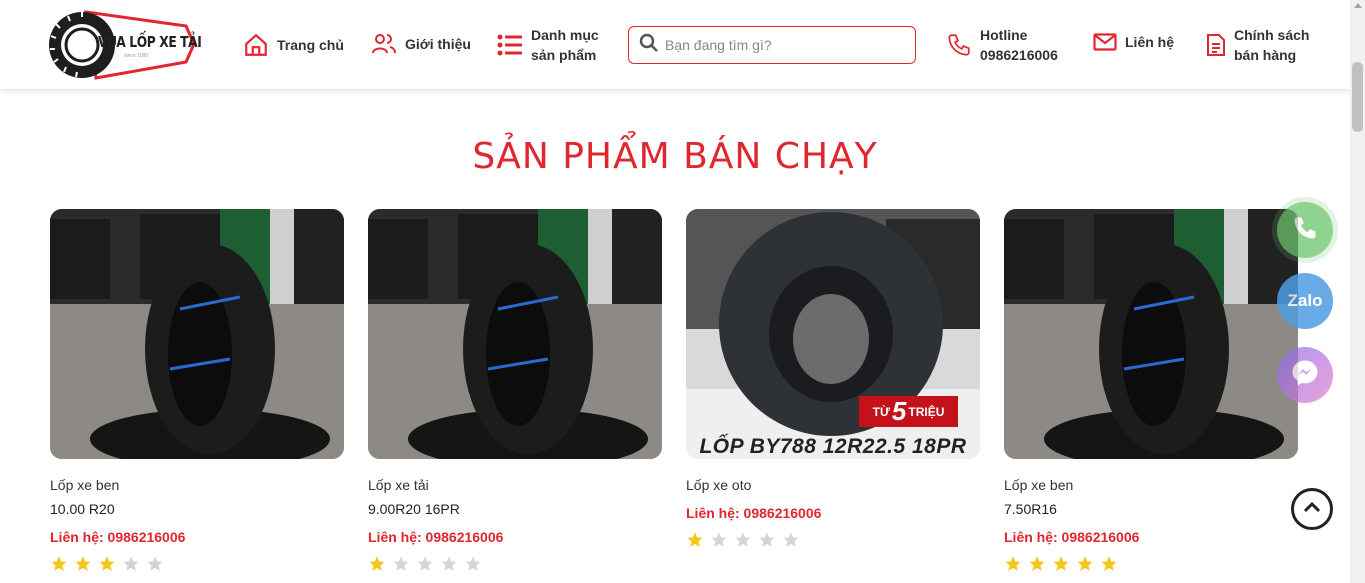 This screenshot has width=1365, height=583. Describe the element at coordinates (565, 45) in the screenshot. I see `nav-category-label: Danh mục sản phẩm` at that location.